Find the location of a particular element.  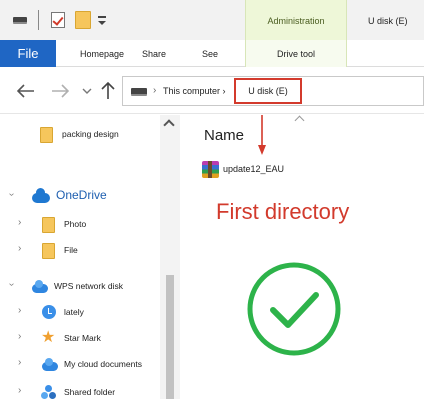

clock-icon is located at coordinates (49, 312).